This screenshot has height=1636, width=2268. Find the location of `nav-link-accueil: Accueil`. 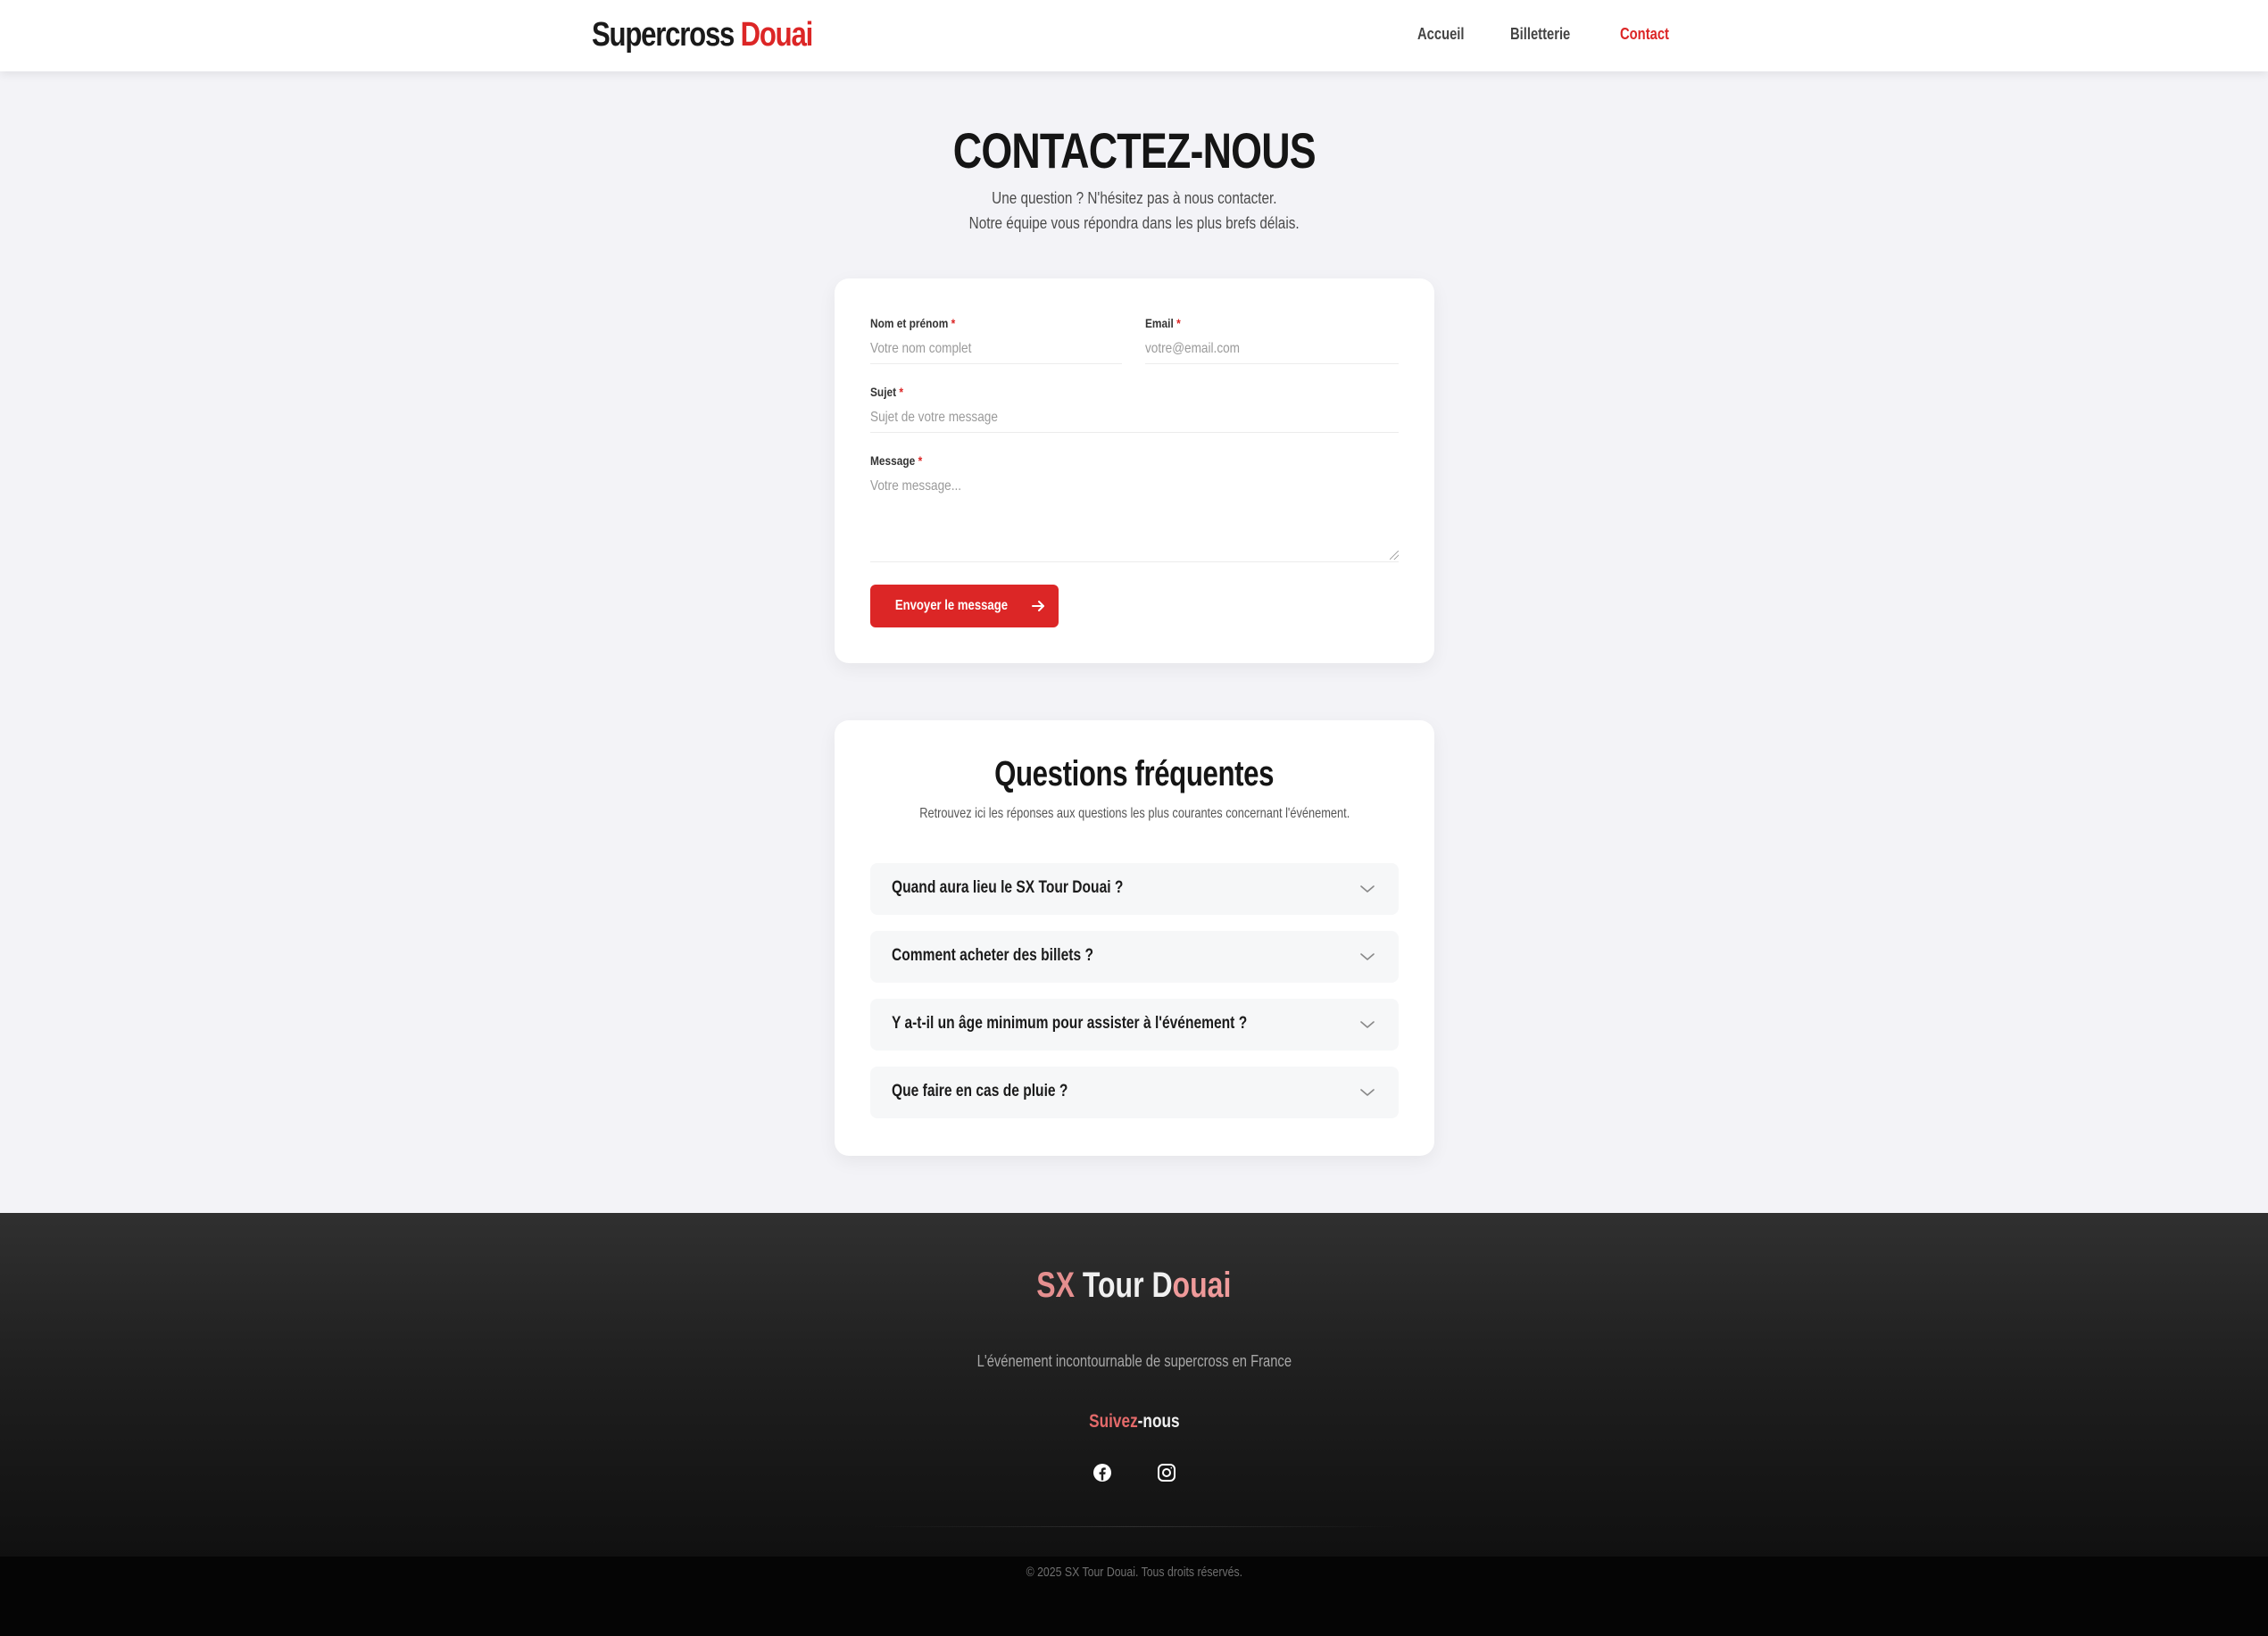

nav-link-accueil: Accueil is located at coordinates (1441, 34).